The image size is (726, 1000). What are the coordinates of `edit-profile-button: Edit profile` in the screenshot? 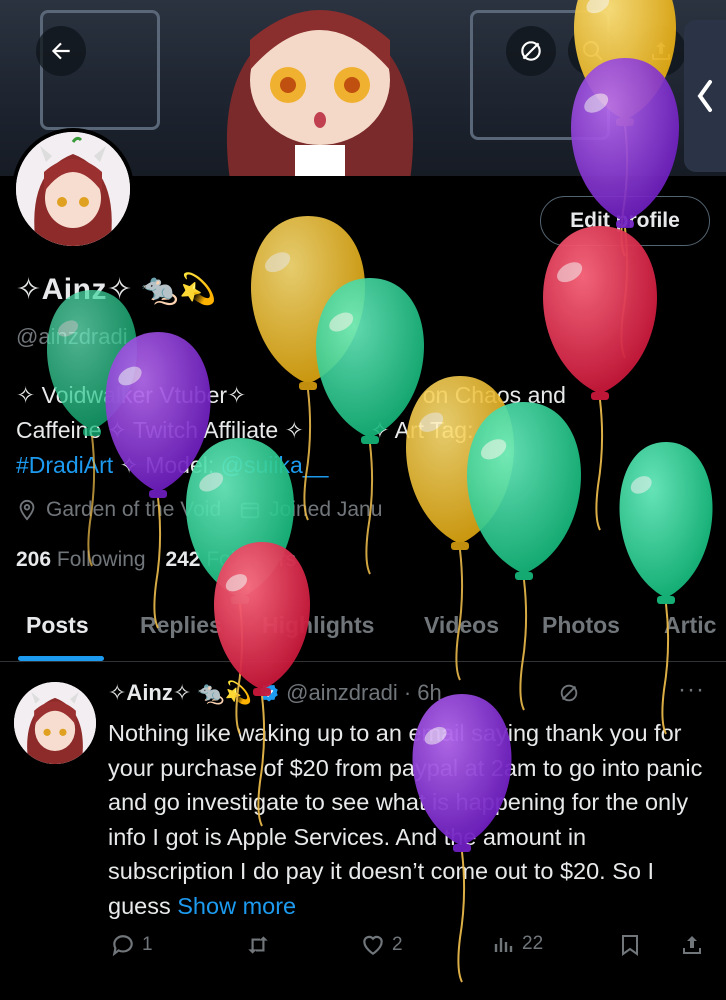 It's located at (625, 221).